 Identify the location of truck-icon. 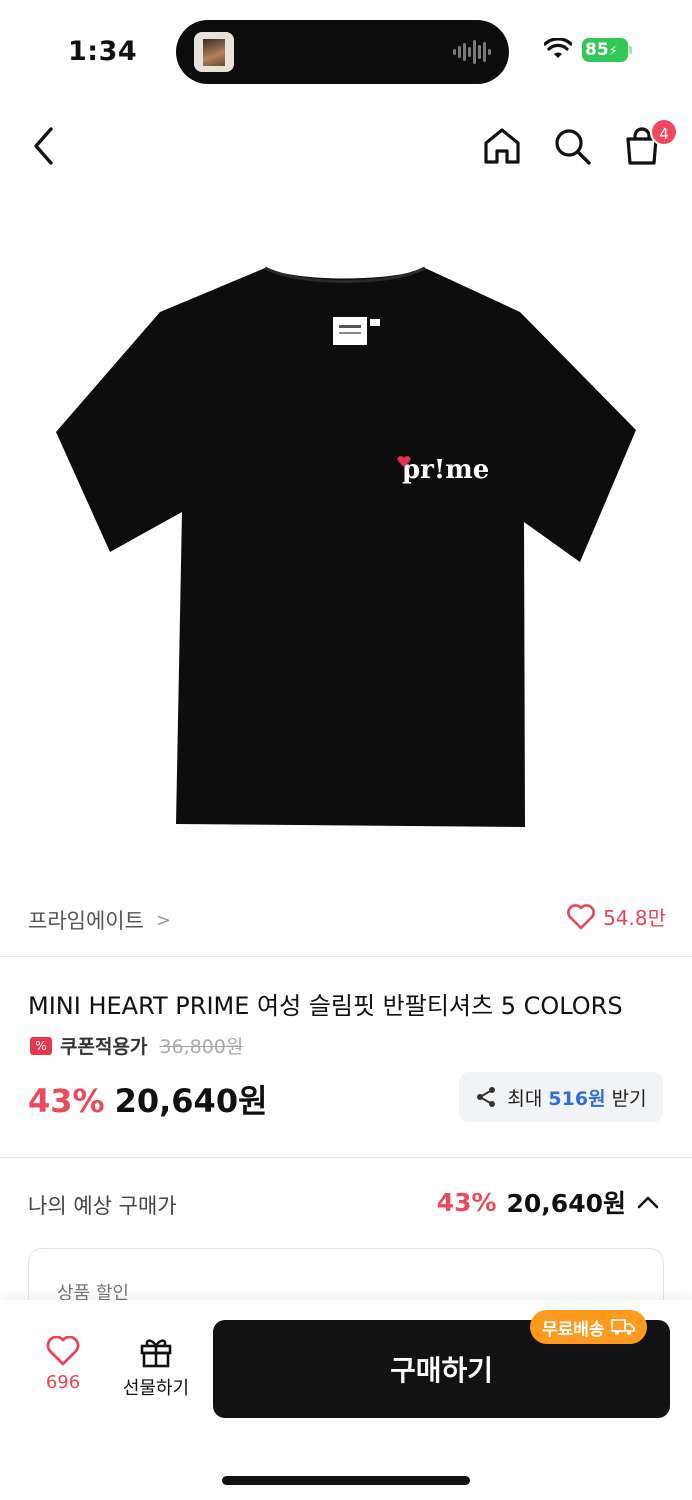
(622, 1327).